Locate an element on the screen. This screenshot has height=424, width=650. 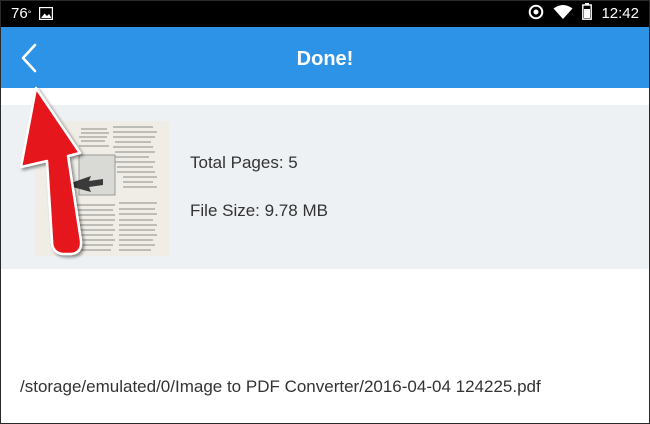
page-title: Done! is located at coordinates (325, 59).